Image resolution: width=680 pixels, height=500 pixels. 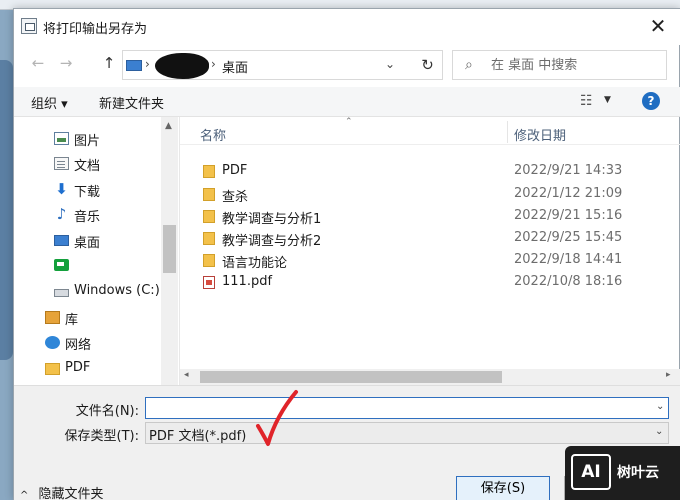 I want to click on search-input, so click(x=576, y=65).